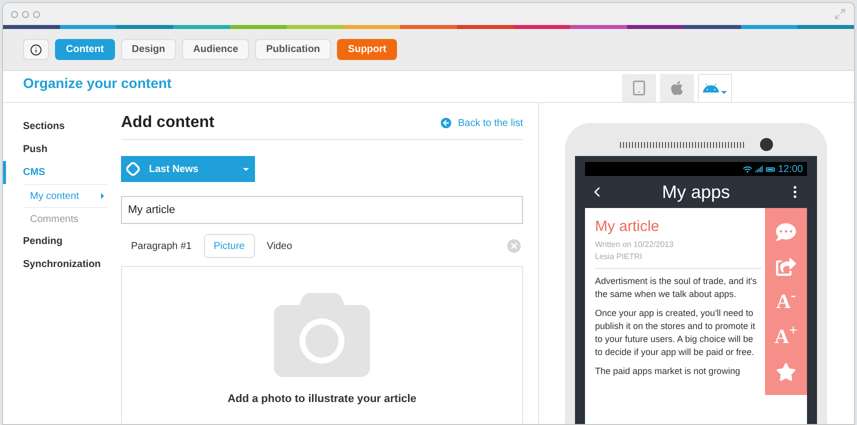  Describe the element at coordinates (786, 232) in the screenshot. I see `comment-icon` at that location.